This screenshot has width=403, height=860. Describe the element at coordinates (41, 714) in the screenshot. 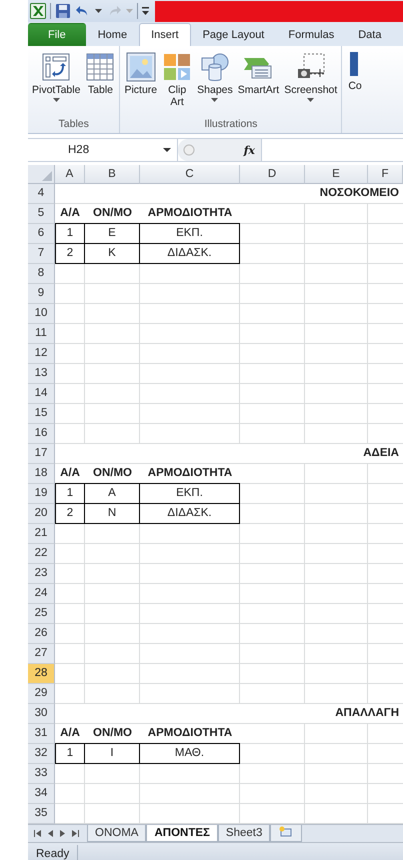

I see `row-number: 30` at that location.